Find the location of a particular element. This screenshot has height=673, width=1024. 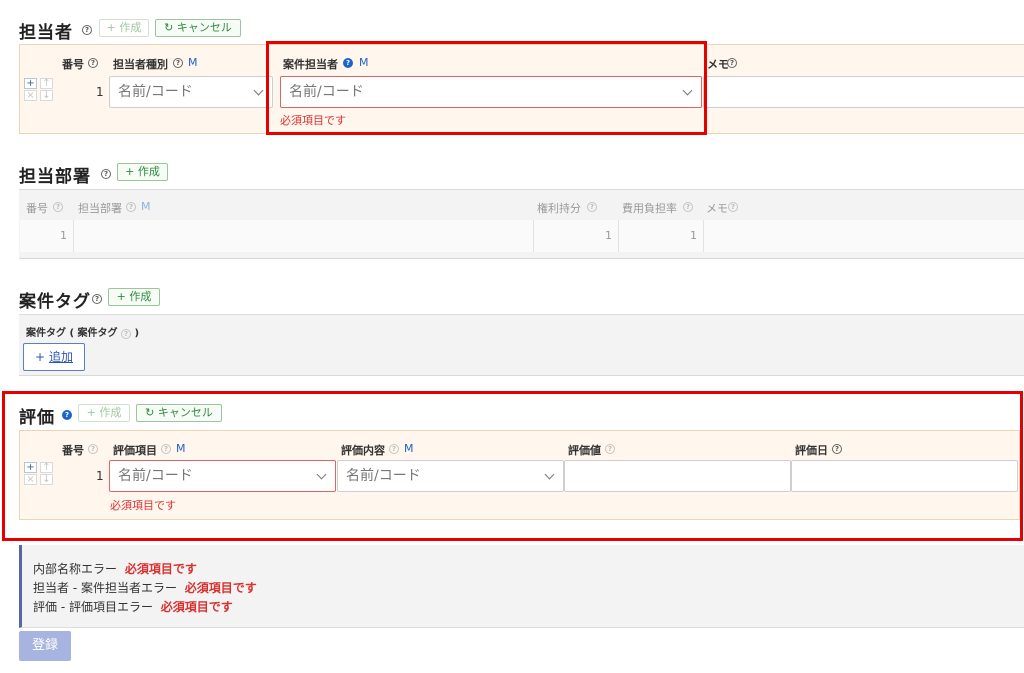

row-number-cell: 1 is located at coordinates (47, 236).